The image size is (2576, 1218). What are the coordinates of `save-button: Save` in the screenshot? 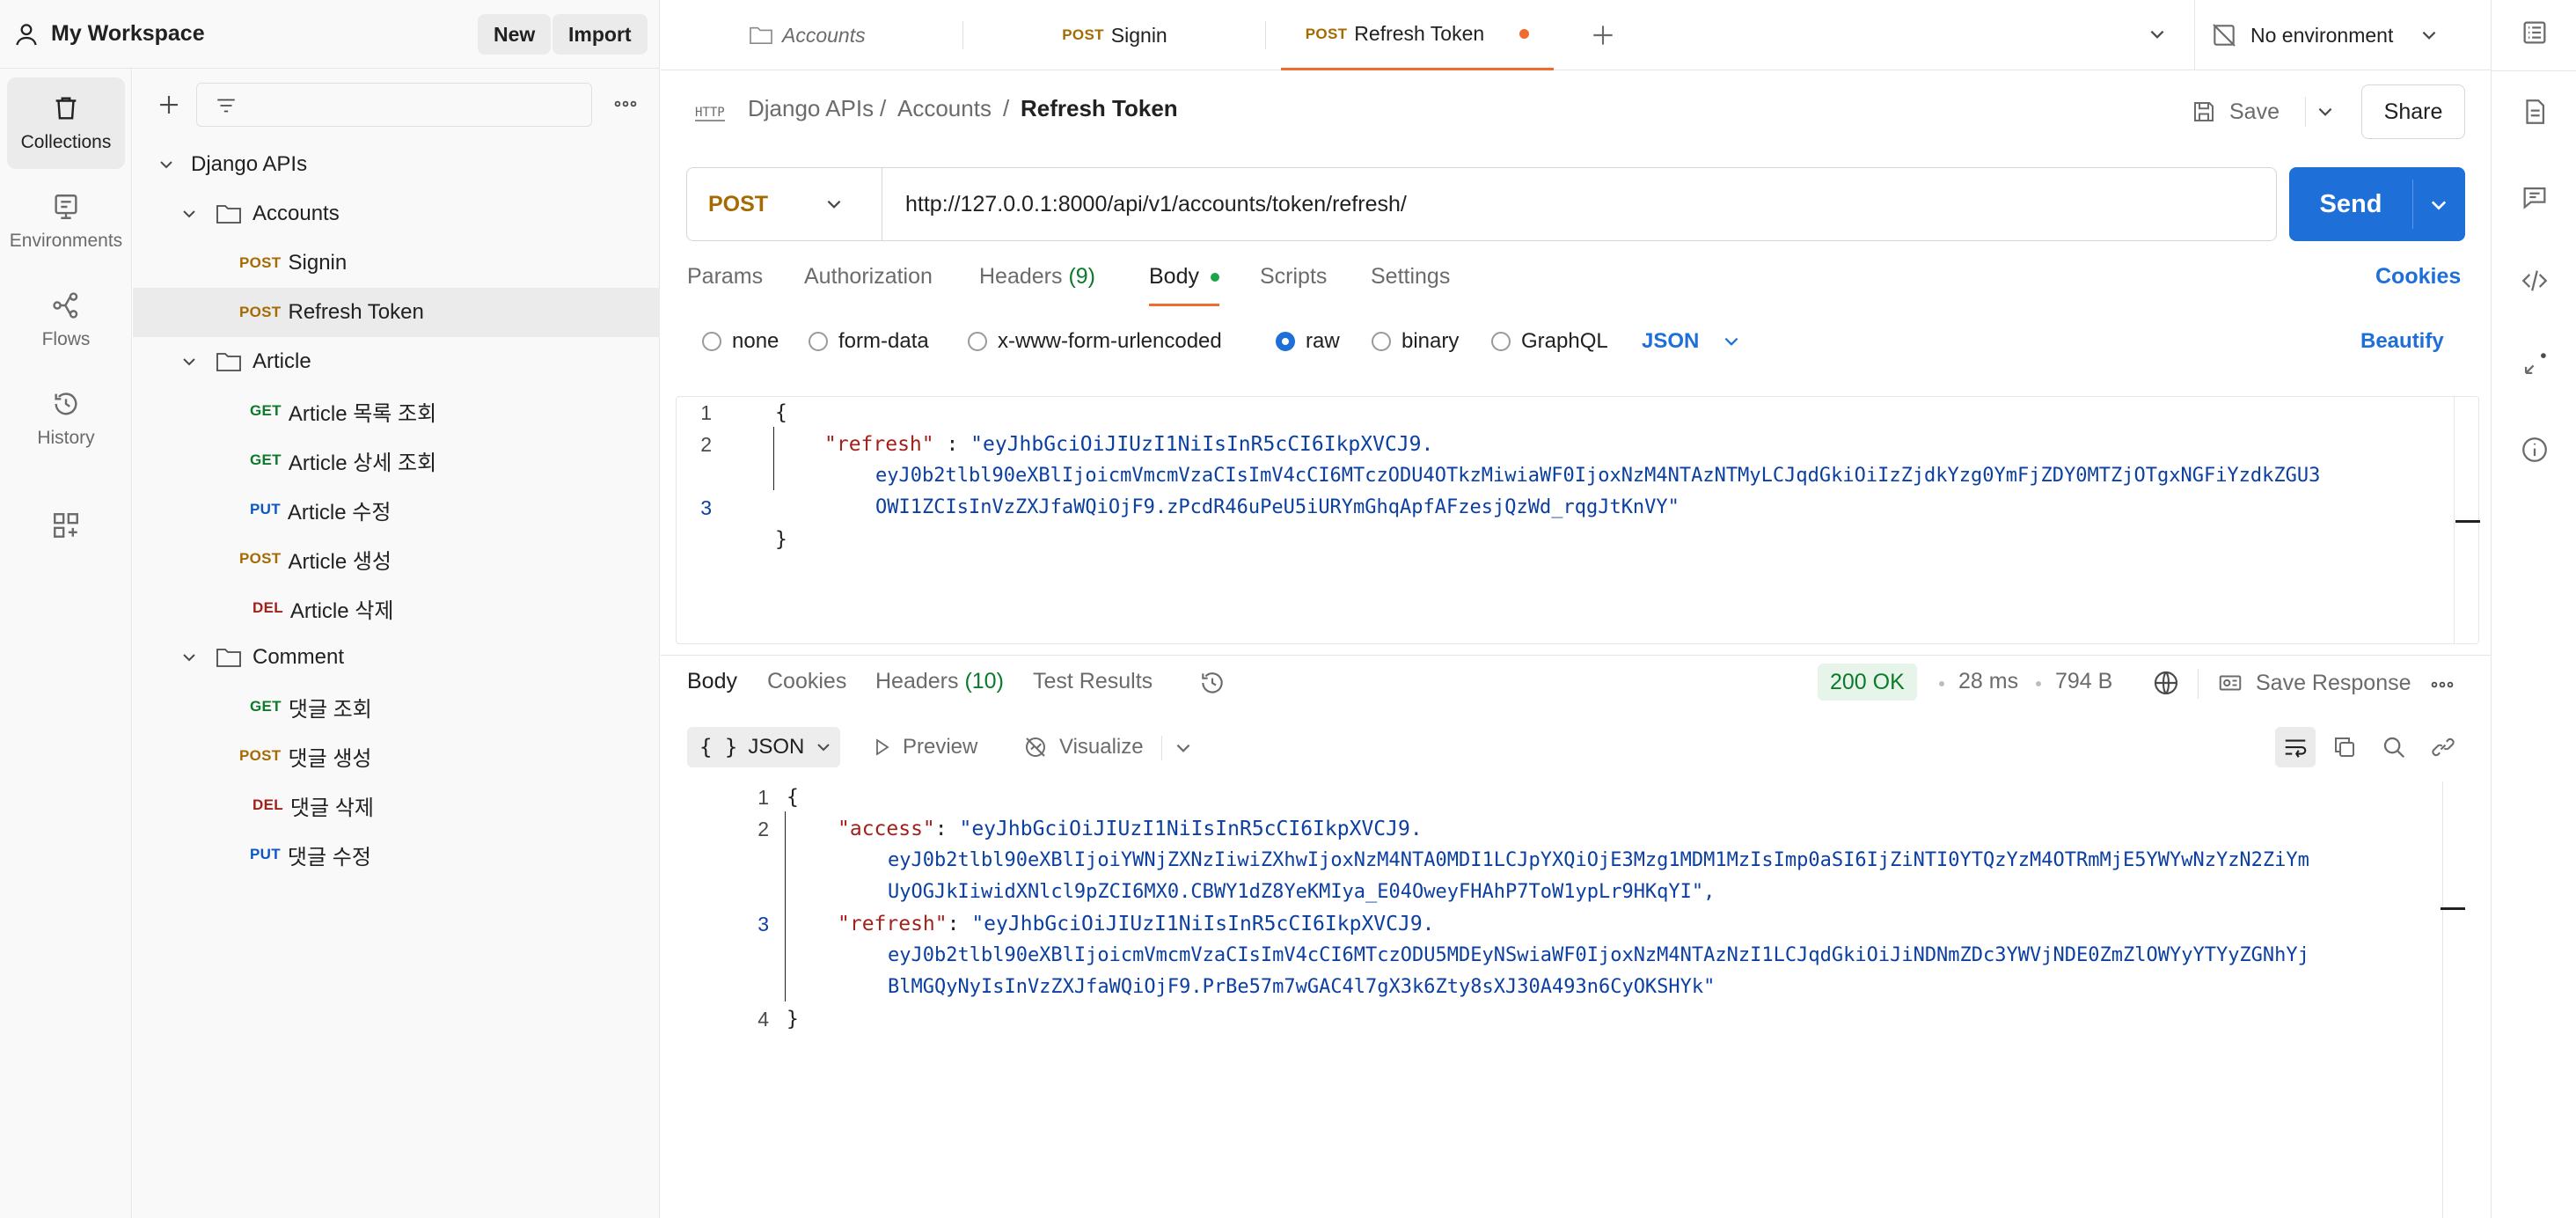 It's located at (2235, 111).